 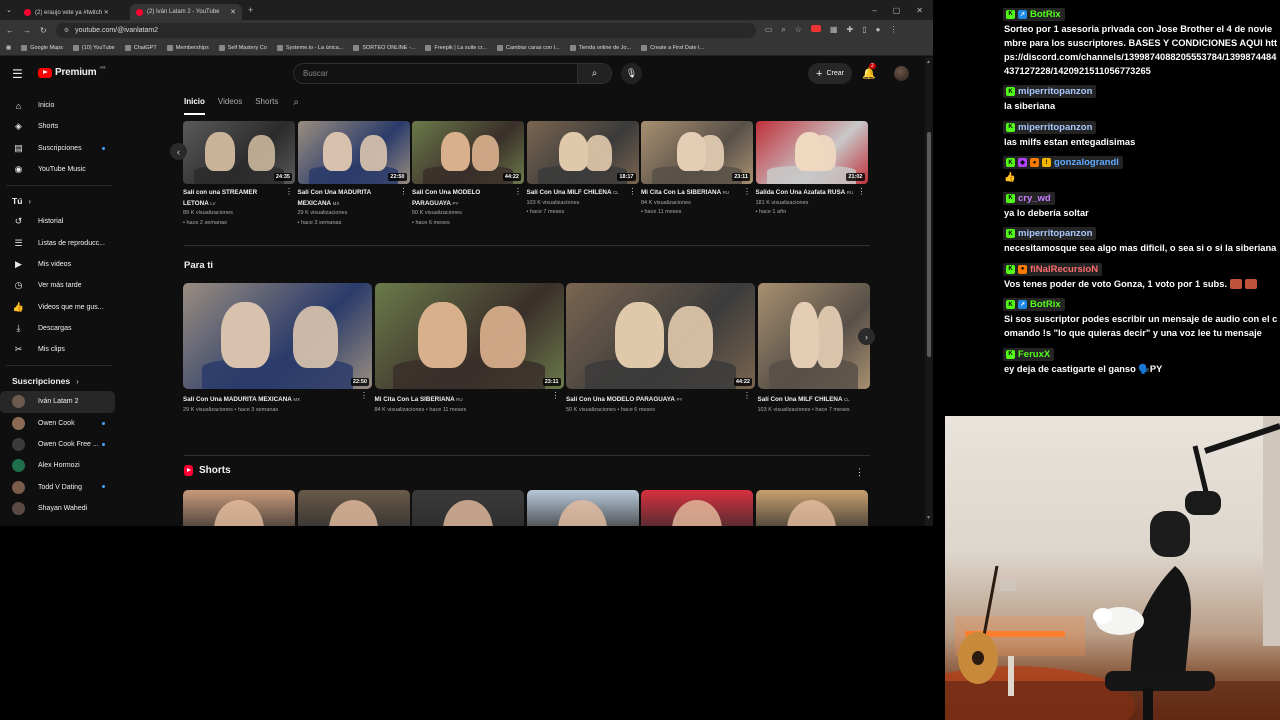 I want to click on create-button: + Crear, so click(x=830, y=73).